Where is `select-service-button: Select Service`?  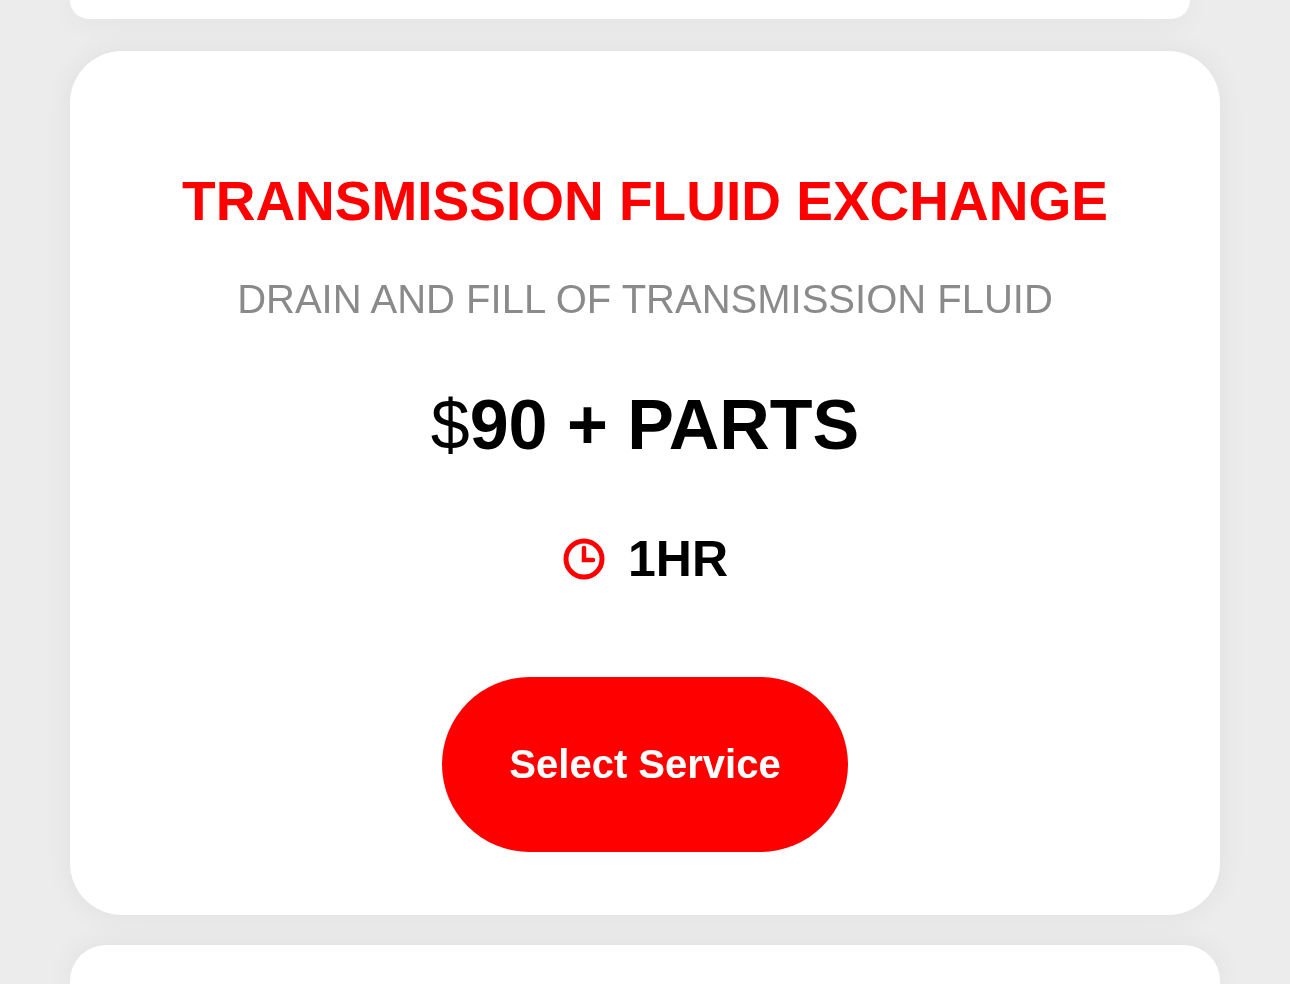 select-service-button: Select Service is located at coordinates (645, 765).